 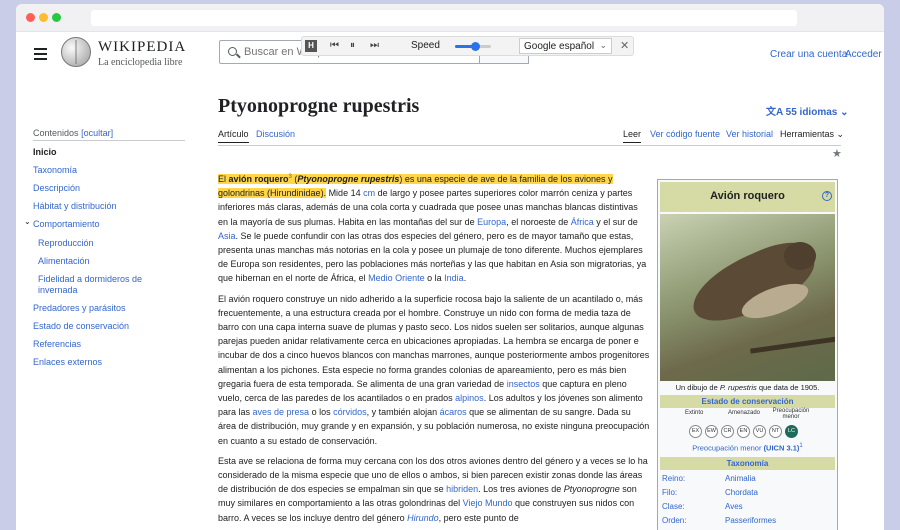 I want to click on tts-toolbar: H ⏮ ⏸ ⏭ Speed Google español ⌄ ✕, so click(x=467, y=46).